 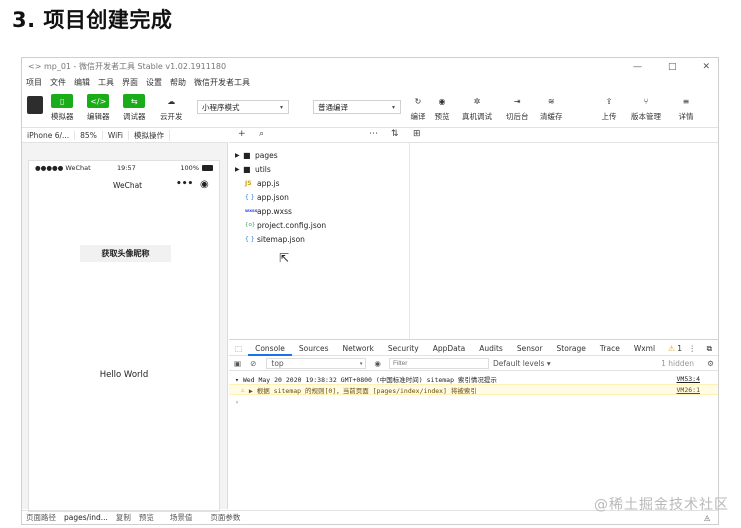 What do you see at coordinates (154, 82) in the screenshot?
I see `menu-settings: 设置` at bounding box center [154, 82].